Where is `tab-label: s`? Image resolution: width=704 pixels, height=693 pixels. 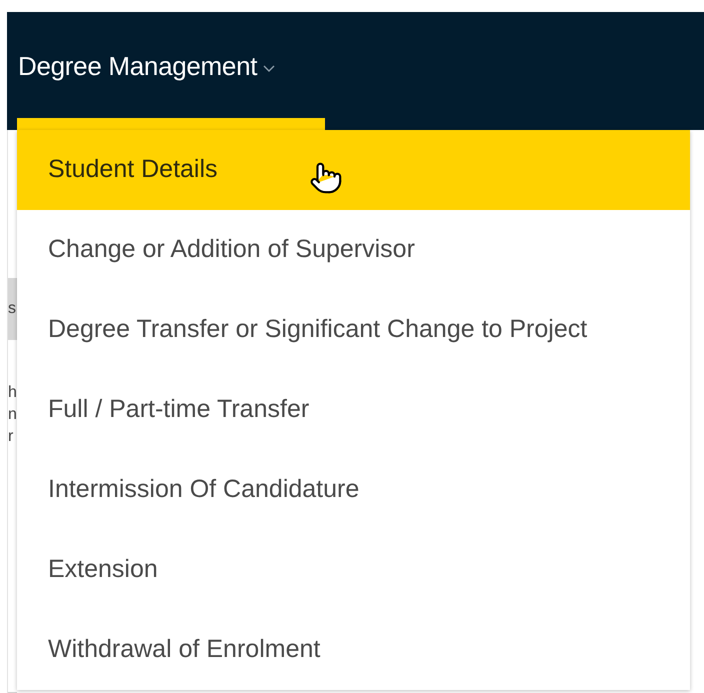
tab-label: s is located at coordinates (12, 309).